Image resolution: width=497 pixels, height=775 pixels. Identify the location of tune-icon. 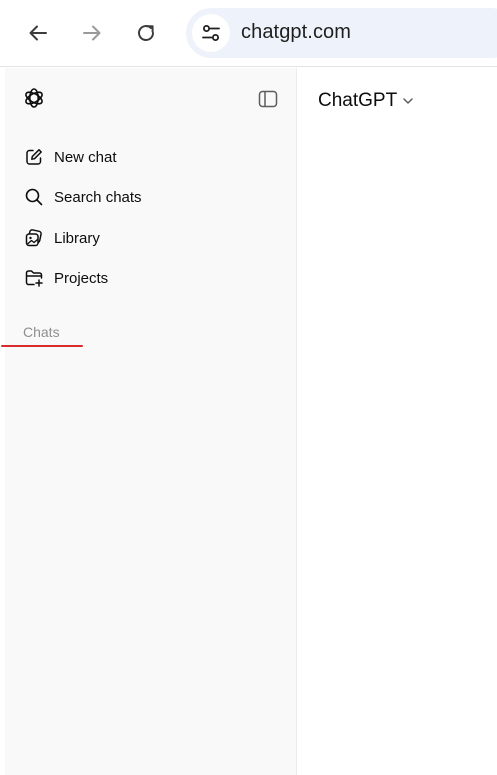
(211, 33).